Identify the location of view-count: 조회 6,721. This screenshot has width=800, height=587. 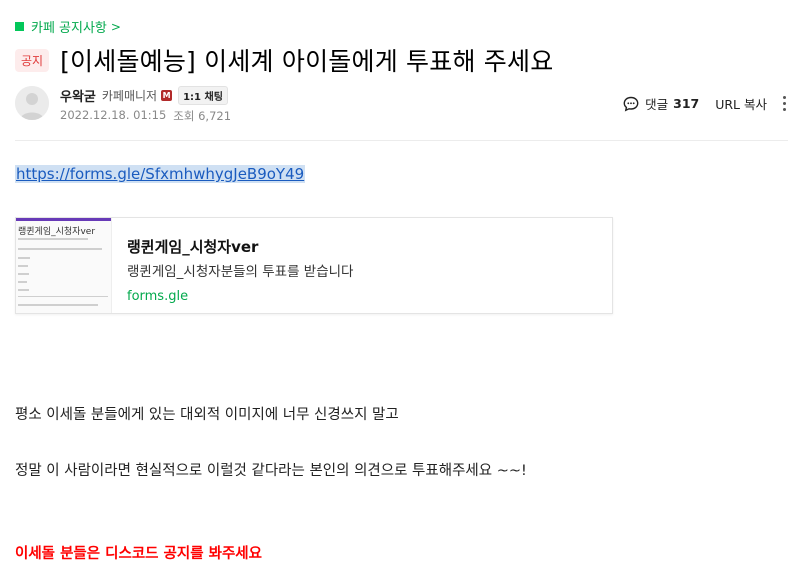
(202, 116).